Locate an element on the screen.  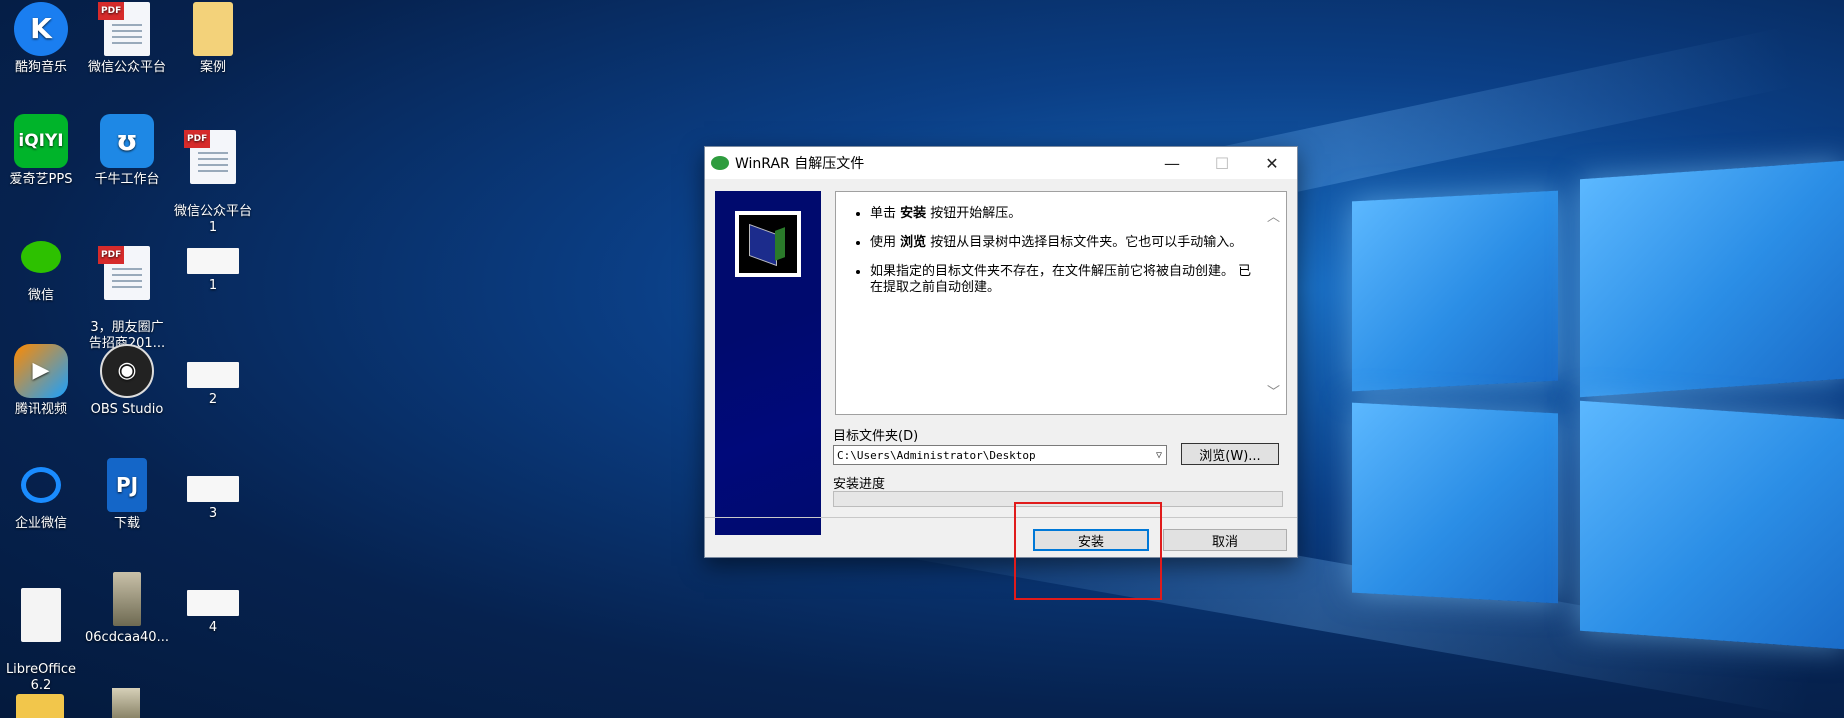
wechat-icon is located at coordinates (41, 257).